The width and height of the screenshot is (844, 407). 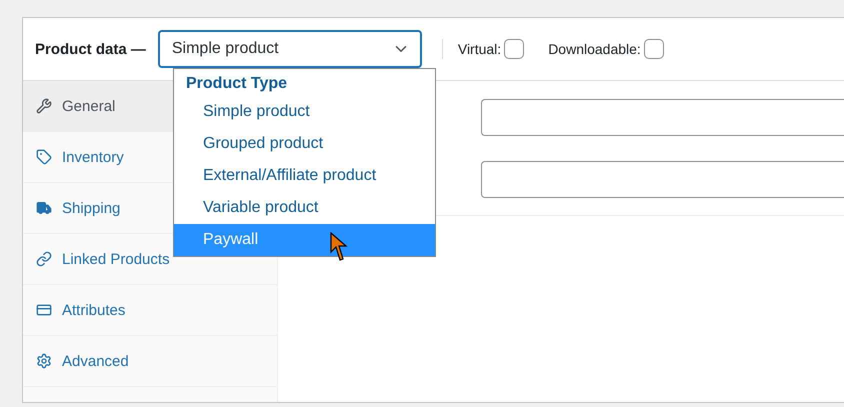 I want to click on truck-icon, so click(x=44, y=208).